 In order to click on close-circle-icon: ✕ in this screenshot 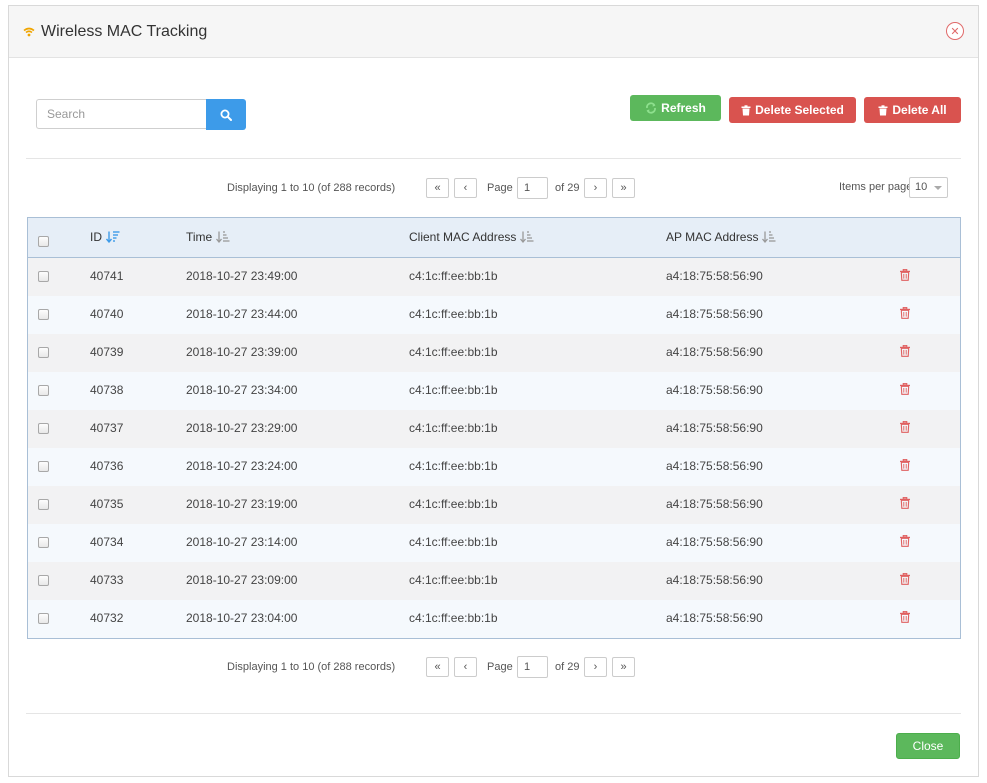, I will do `click(955, 31)`.